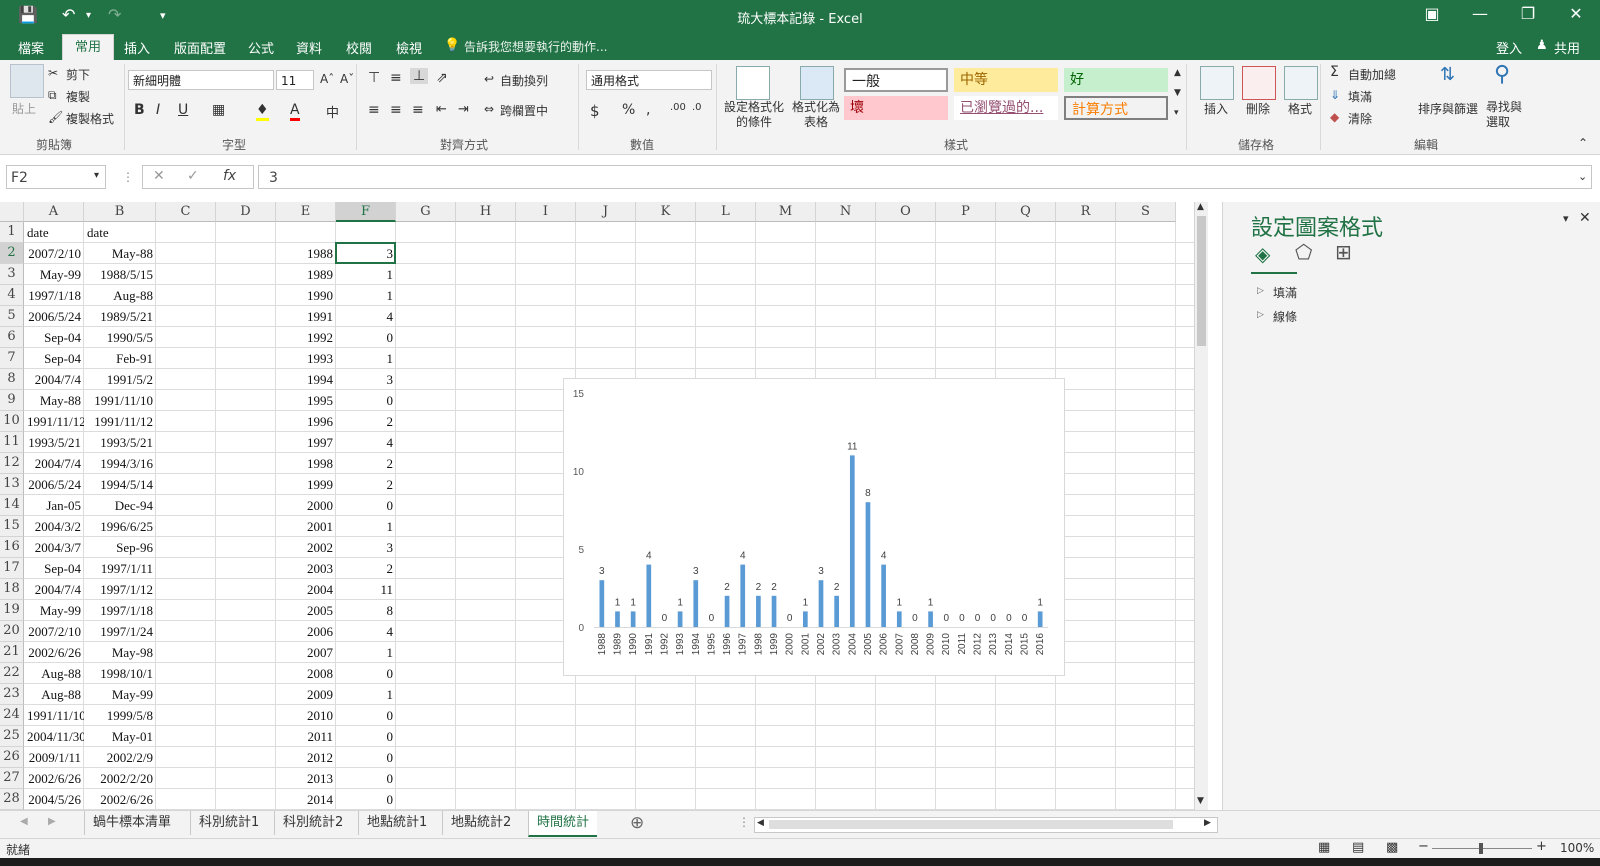 The width and height of the screenshot is (1600, 866). What do you see at coordinates (1583, 143) in the screenshot?
I see `collapse-ribbon-icon: ⌃` at bounding box center [1583, 143].